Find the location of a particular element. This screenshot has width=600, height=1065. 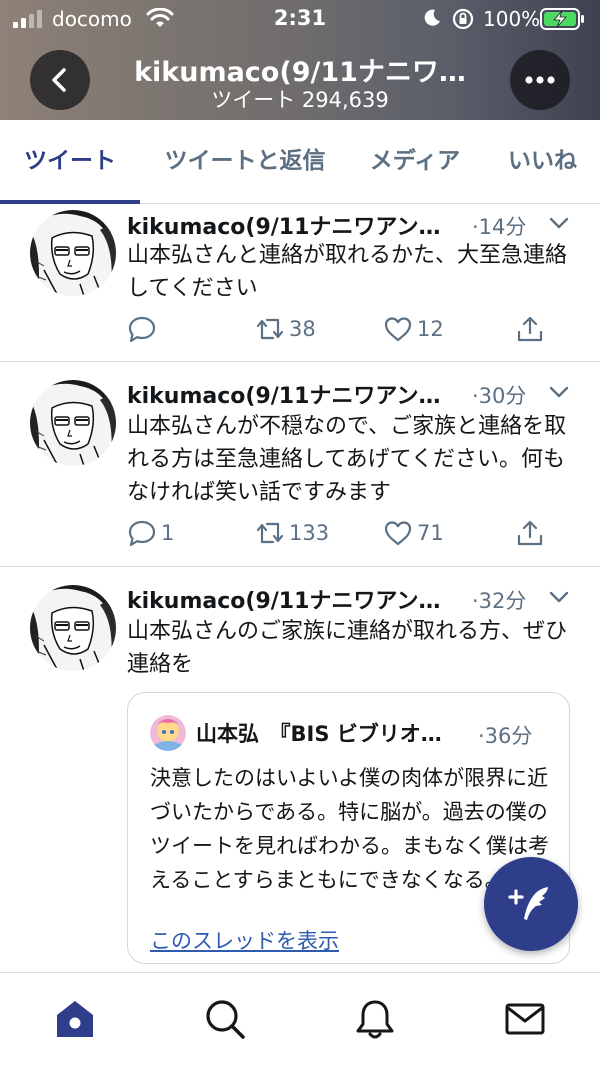

more-button is located at coordinates (540, 80).